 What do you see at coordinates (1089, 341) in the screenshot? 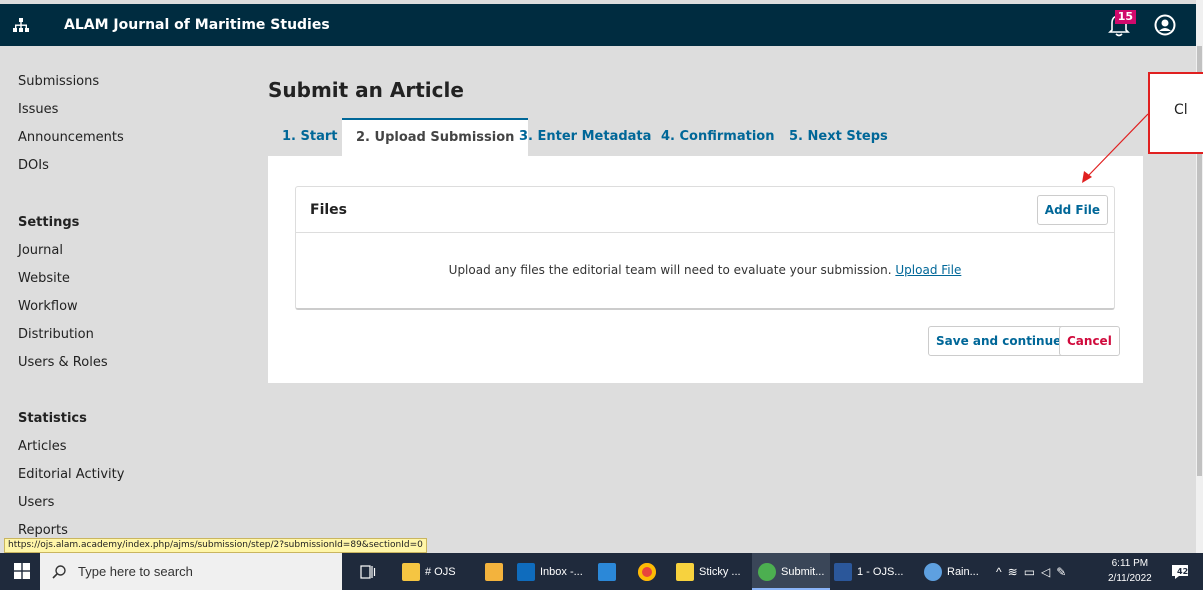
I see `cancel-button: Cancel` at bounding box center [1089, 341].